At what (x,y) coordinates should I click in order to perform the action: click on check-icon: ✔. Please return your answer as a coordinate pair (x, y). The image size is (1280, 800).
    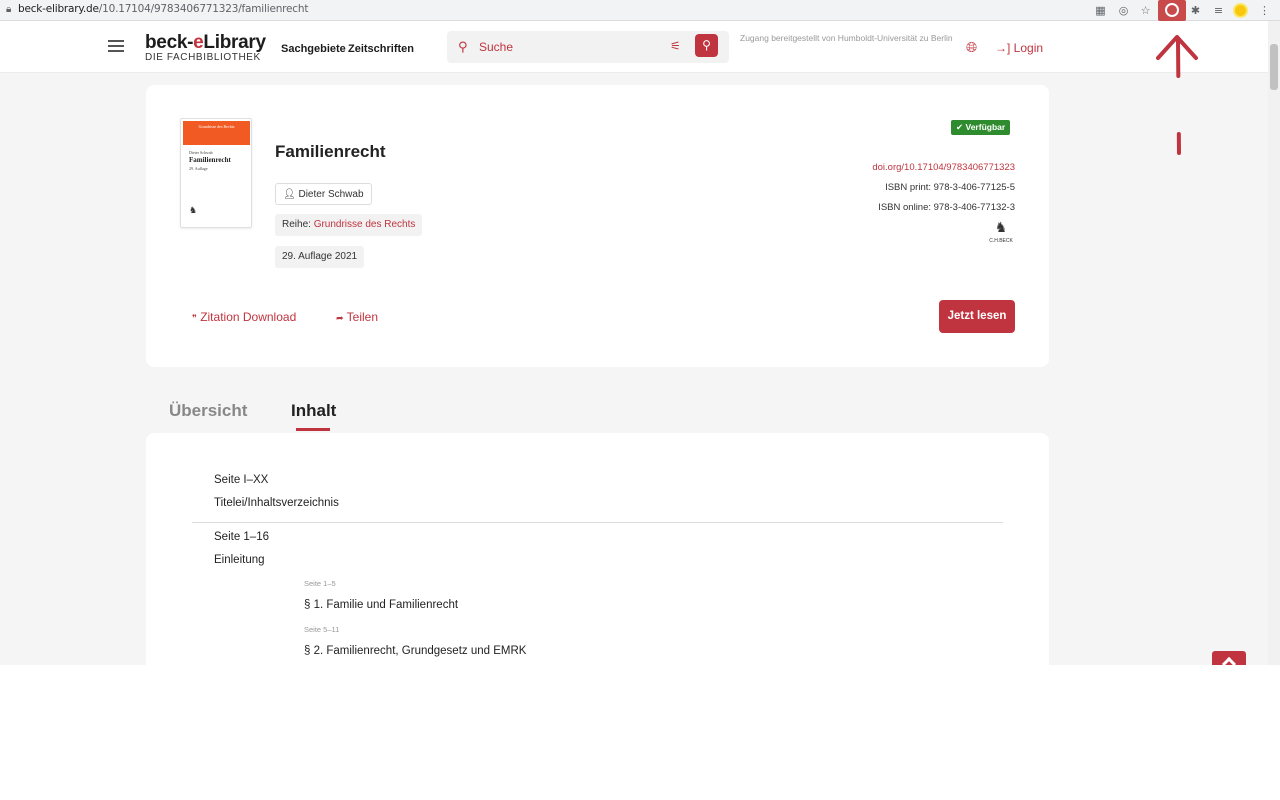
    Looking at the image, I should click on (960, 127).